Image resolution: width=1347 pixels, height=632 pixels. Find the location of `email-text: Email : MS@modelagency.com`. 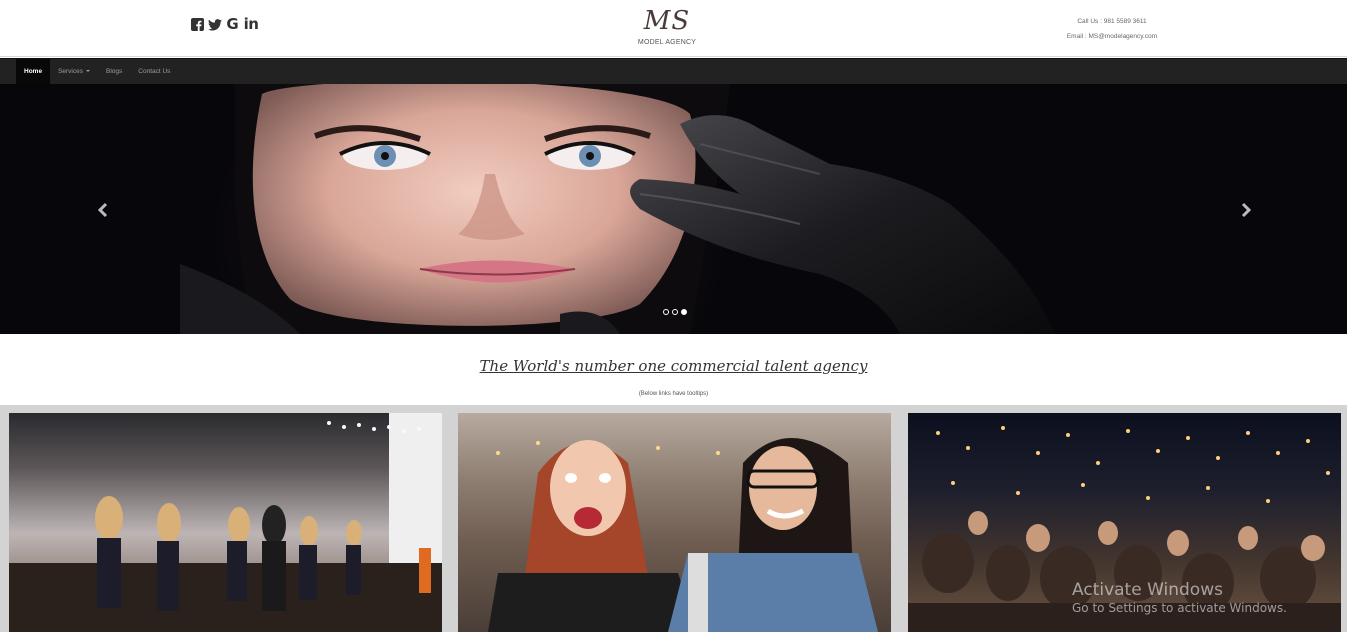

email-text: Email : MS@modelagency.com is located at coordinates (1112, 36).